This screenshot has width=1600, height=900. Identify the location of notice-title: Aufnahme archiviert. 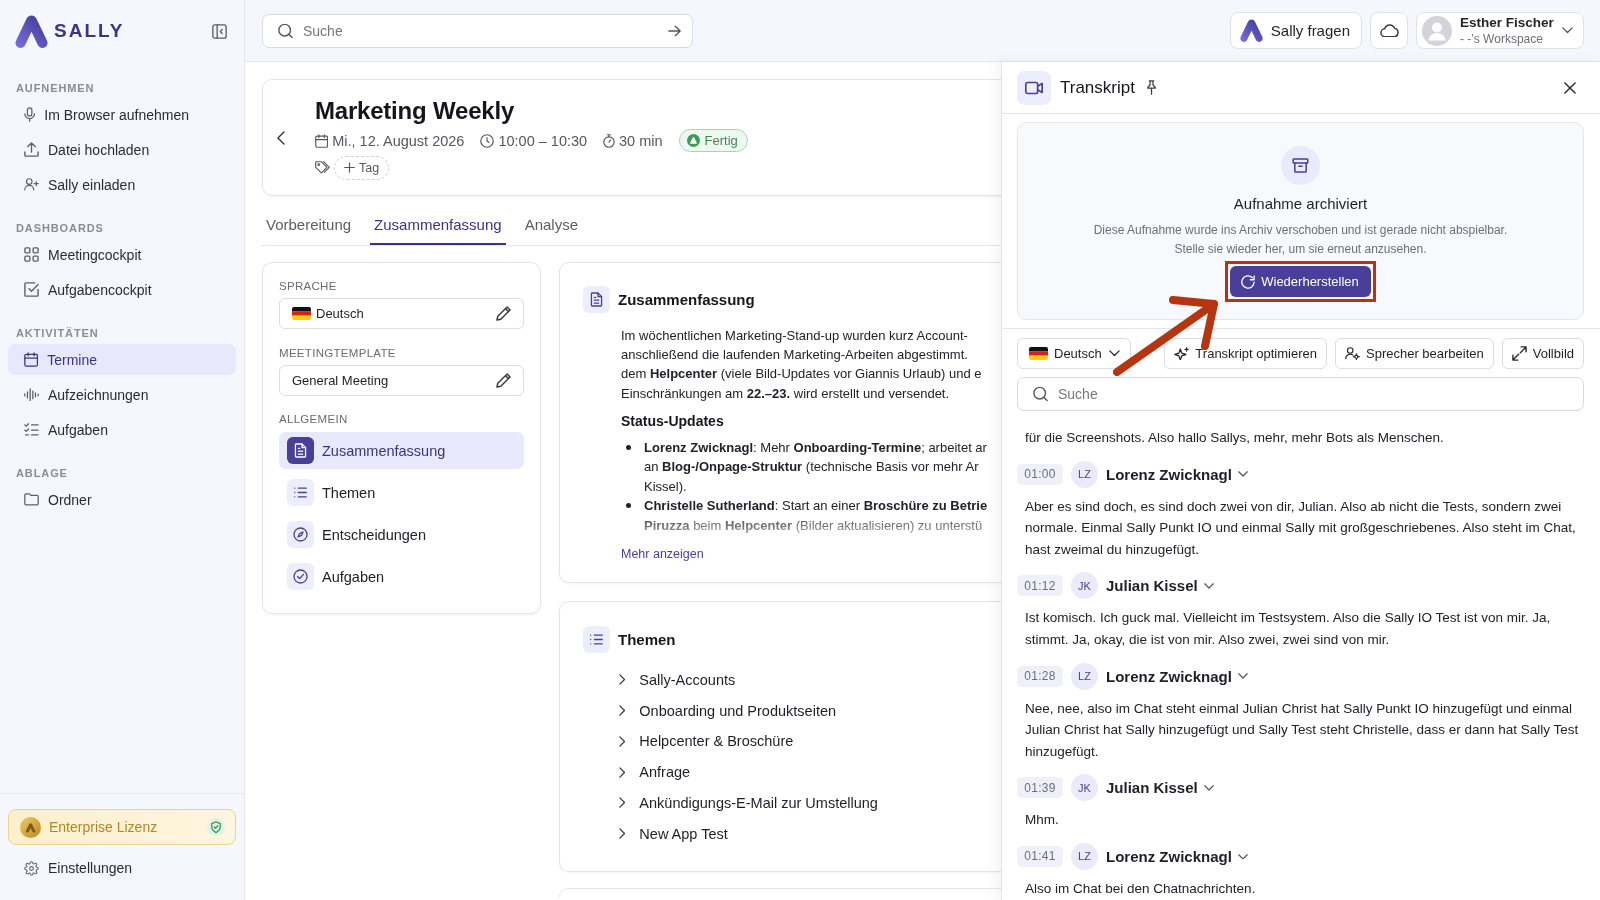
(1300, 204).